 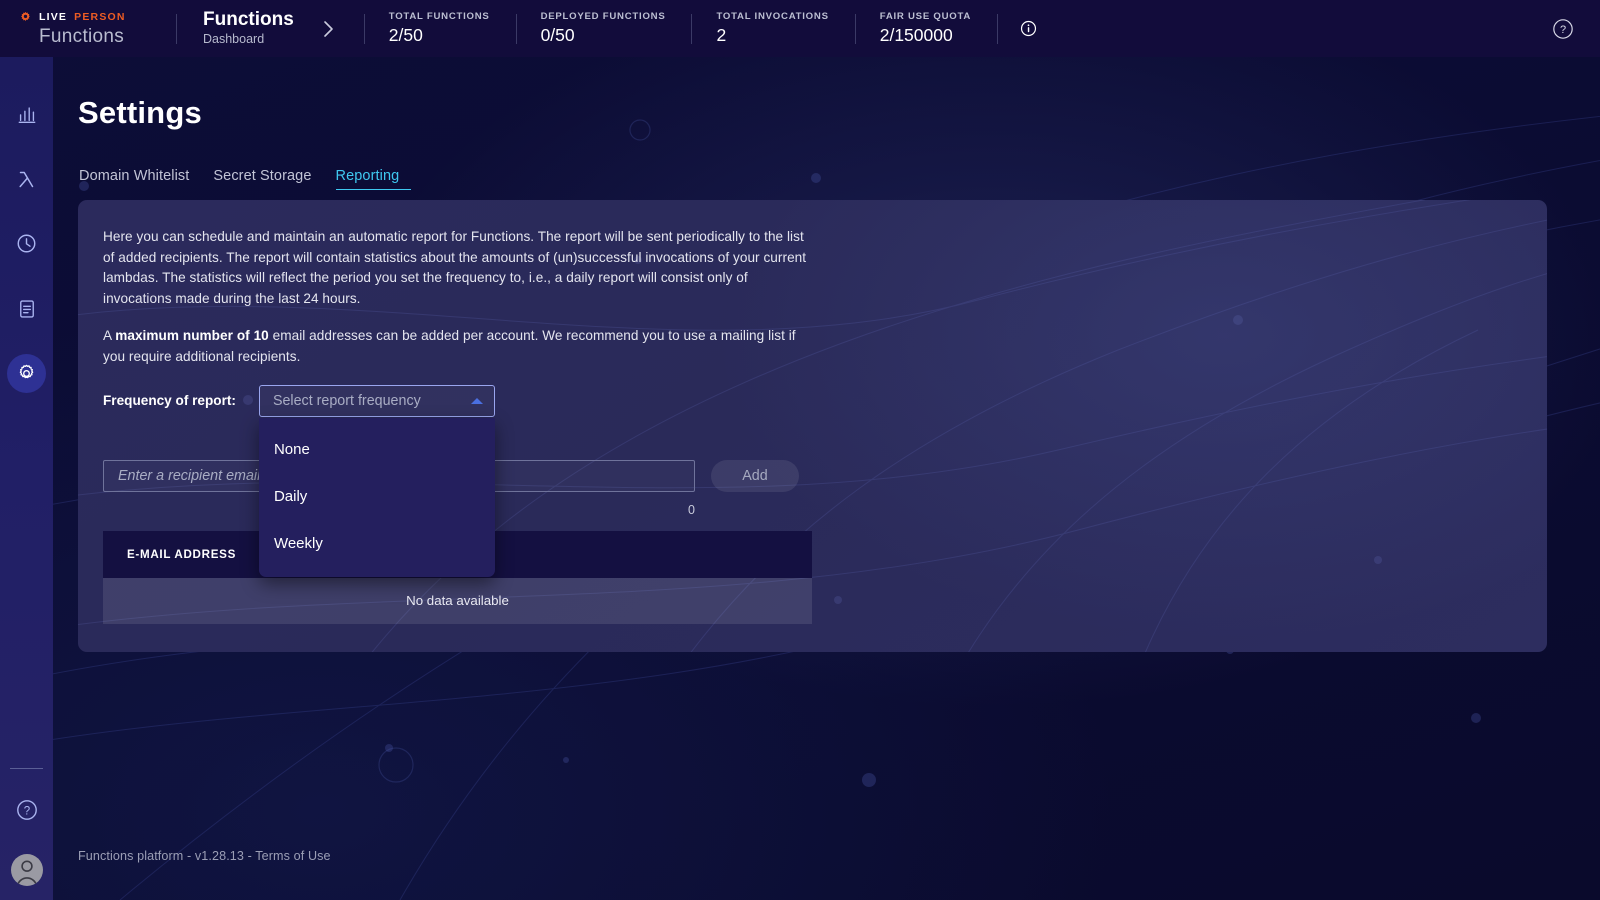 I want to click on sidebar-item-dashboard, so click(x=26, y=113).